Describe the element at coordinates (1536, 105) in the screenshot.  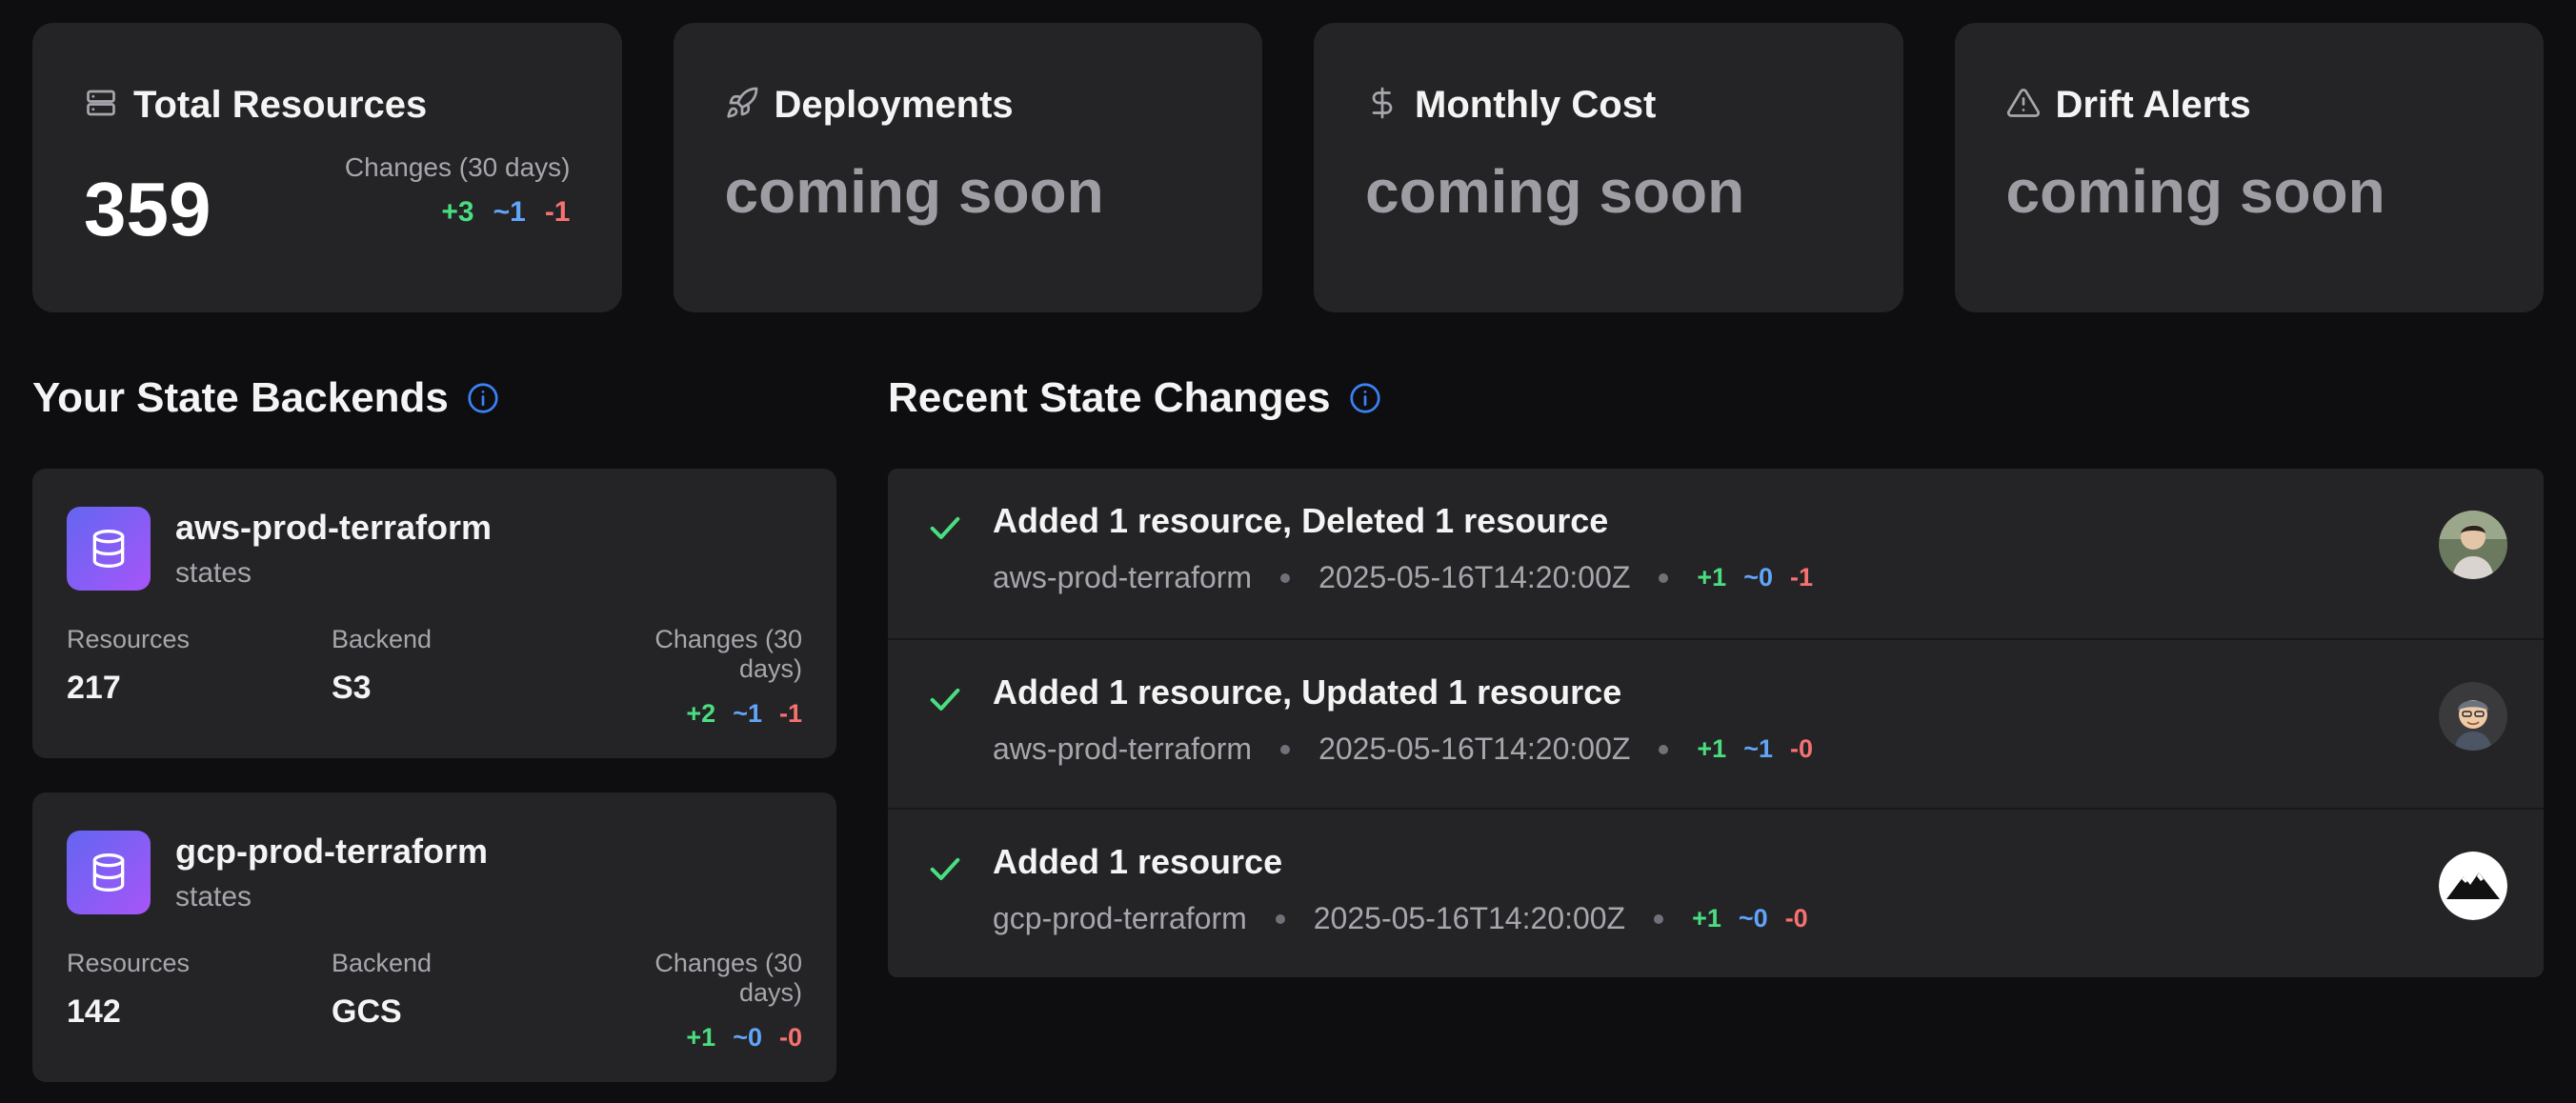
I see `stat-title: Monthly Cost` at that location.